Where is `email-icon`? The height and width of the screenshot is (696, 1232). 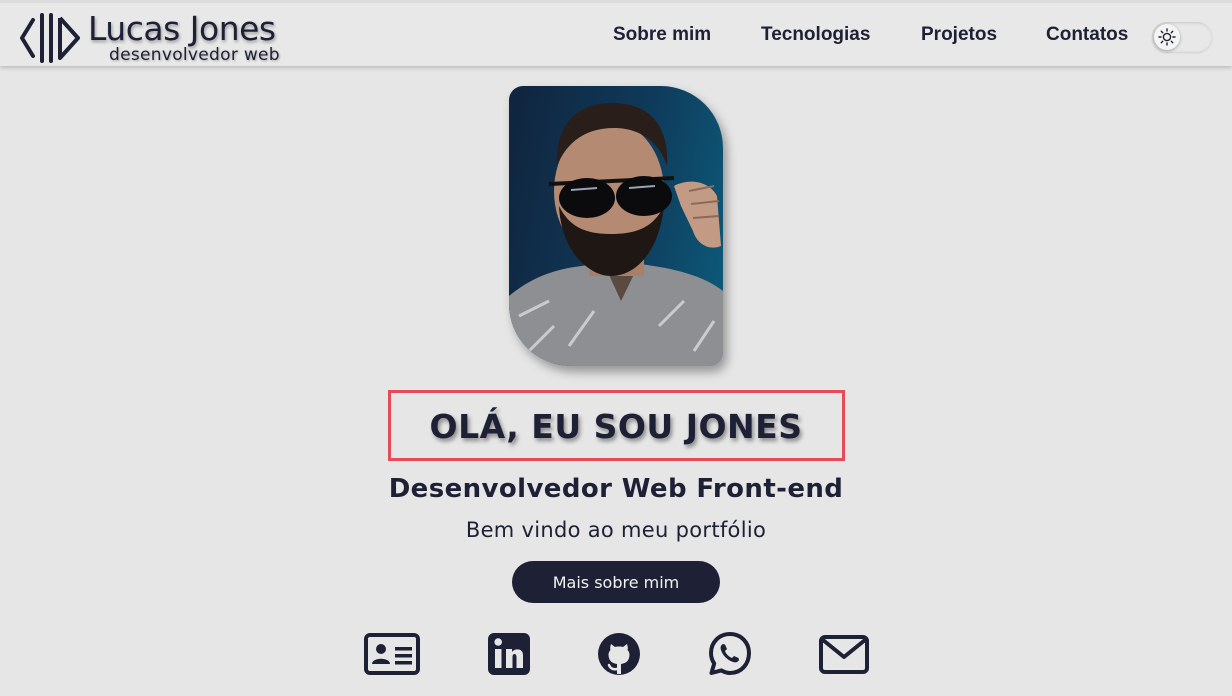 email-icon is located at coordinates (844, 654).